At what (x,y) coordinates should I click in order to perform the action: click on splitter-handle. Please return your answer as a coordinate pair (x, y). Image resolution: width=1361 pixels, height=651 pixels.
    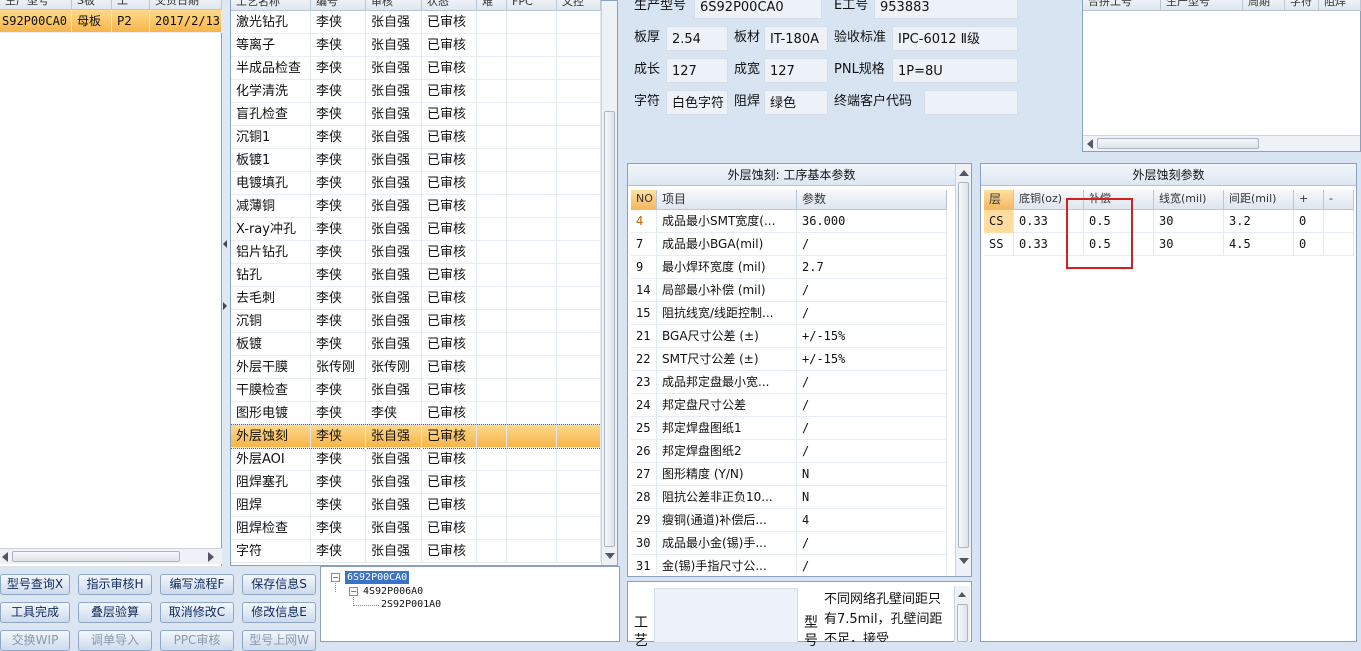
    Looking at the image, I should click on (226, 283).